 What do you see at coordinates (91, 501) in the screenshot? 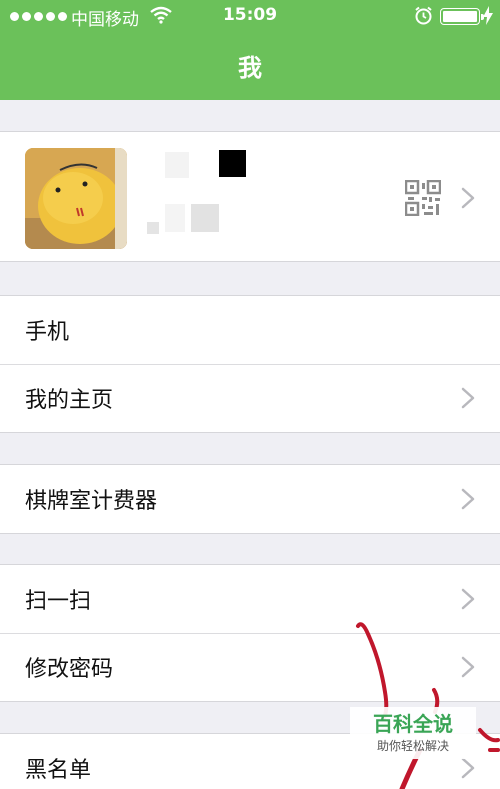
I see `menu-item-label: 棋牌室计费器` at bounding box center [91, 501].